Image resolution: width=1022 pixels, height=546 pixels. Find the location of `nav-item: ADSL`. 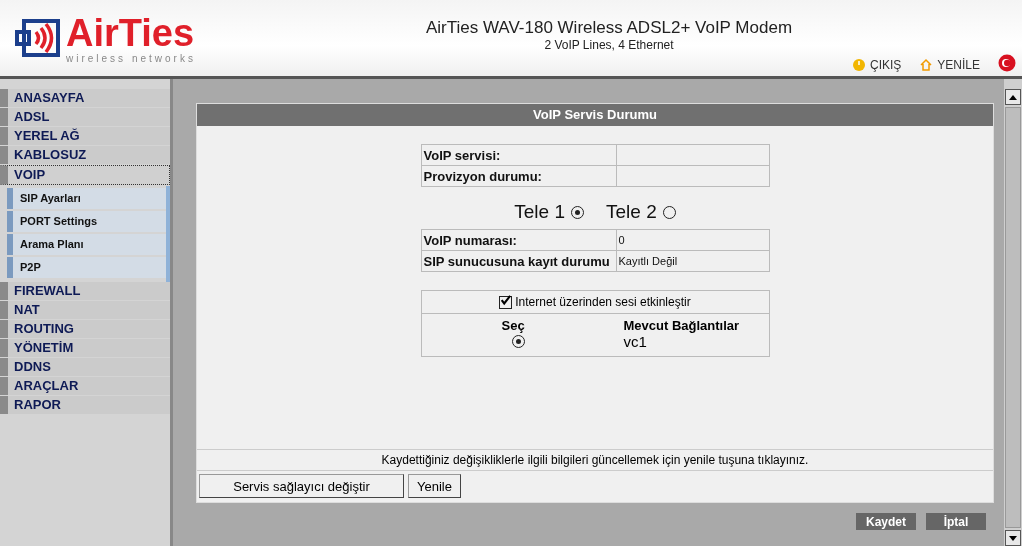

nav-item: ADSL is located at coordinates (85, 117).